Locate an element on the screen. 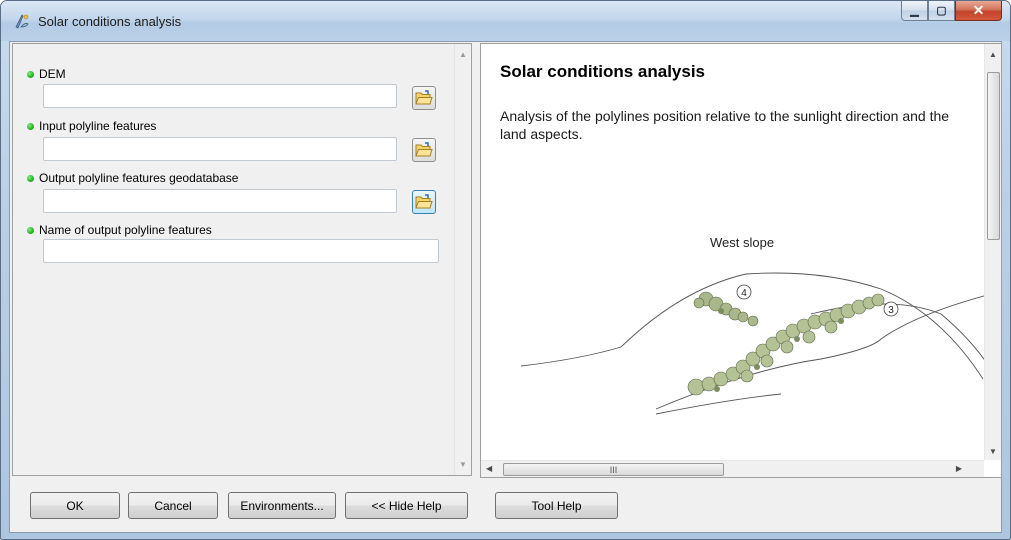 The width and height of the screenshot is (1011, 540). help-horizontal-scroll-thumb: III is located at coordinates (613, 469).